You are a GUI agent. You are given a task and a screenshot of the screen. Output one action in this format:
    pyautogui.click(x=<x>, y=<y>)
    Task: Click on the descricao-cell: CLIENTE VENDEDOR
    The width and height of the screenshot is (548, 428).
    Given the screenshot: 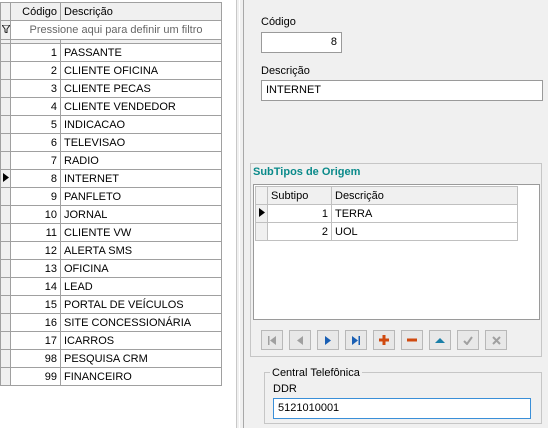 What is the action you would take?
    pyautogui.click(x=141, y=106)
    